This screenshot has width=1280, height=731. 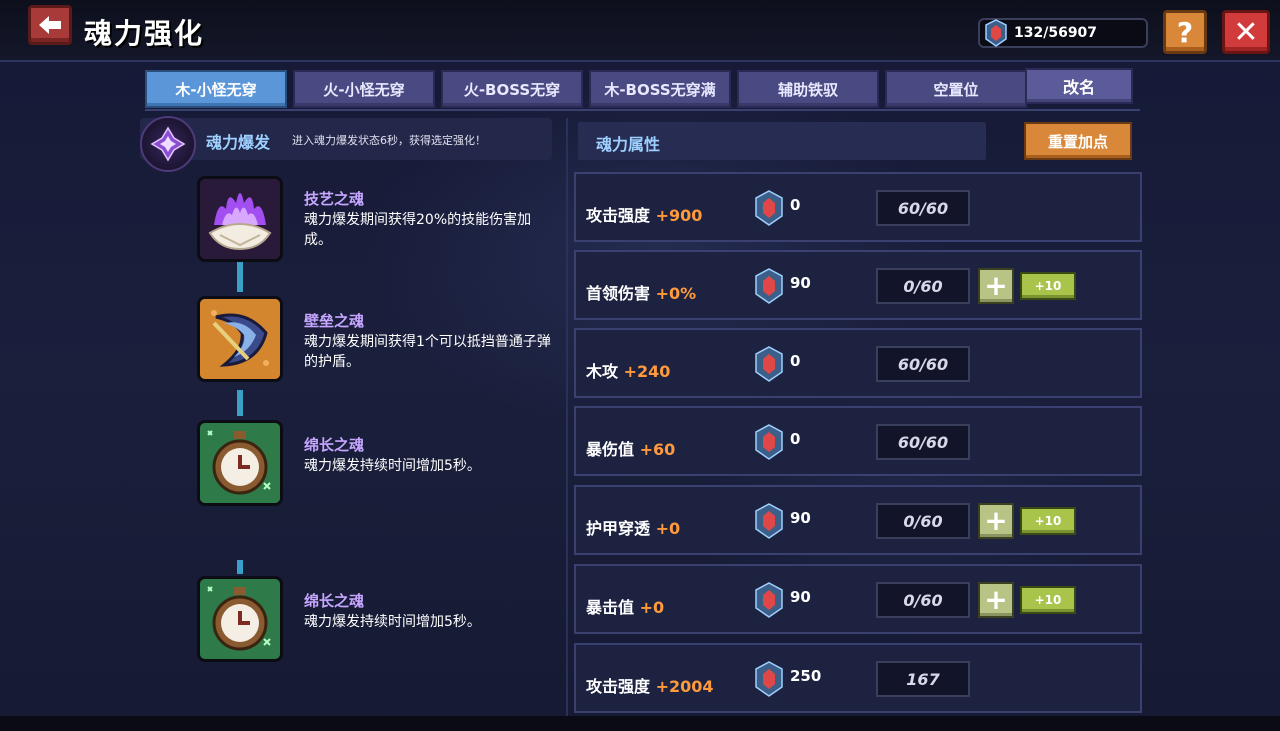 I want to click on tab-preset-3: 火-BOSS无穿, so click(x=512, y=89).